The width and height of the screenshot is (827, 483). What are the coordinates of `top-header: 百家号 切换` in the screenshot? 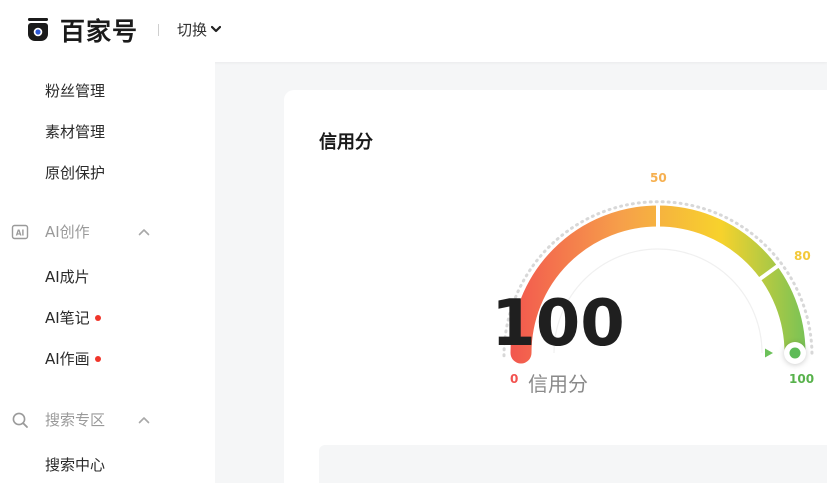 It's located at (413, 31).